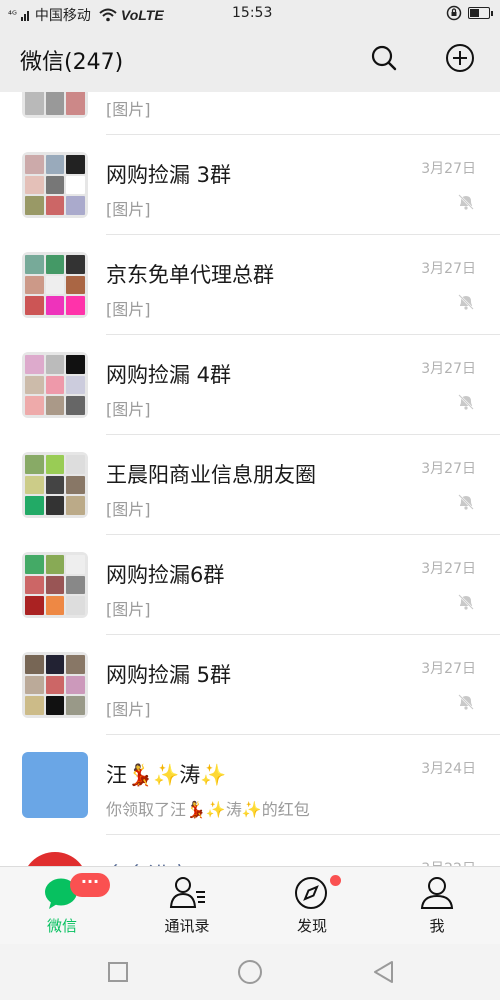 The image size is (500, 1000). Describe the element at coordinates (448, 769) in the screenshot. I see `chat-time: 3月24日` at that location.